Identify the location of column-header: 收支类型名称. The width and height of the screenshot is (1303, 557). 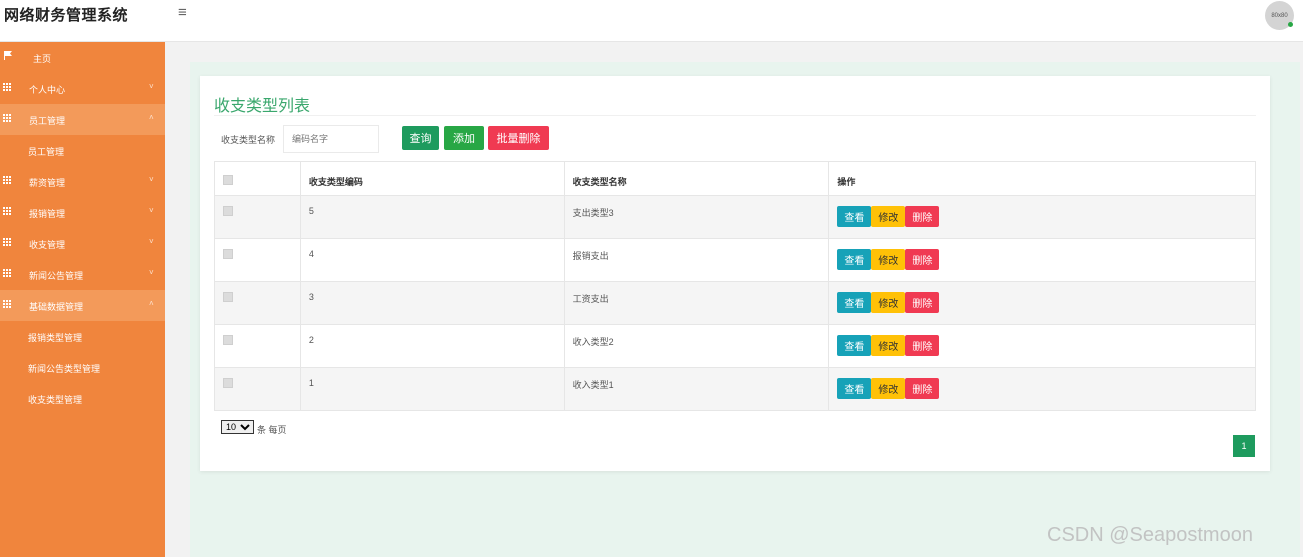
(697, 178).